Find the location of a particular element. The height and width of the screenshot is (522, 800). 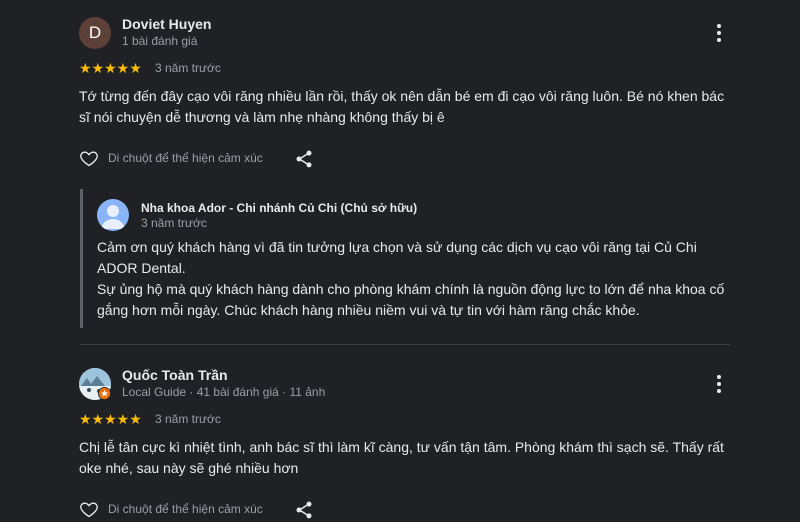

avatar-letter: D is located at coordinates (95, 32).